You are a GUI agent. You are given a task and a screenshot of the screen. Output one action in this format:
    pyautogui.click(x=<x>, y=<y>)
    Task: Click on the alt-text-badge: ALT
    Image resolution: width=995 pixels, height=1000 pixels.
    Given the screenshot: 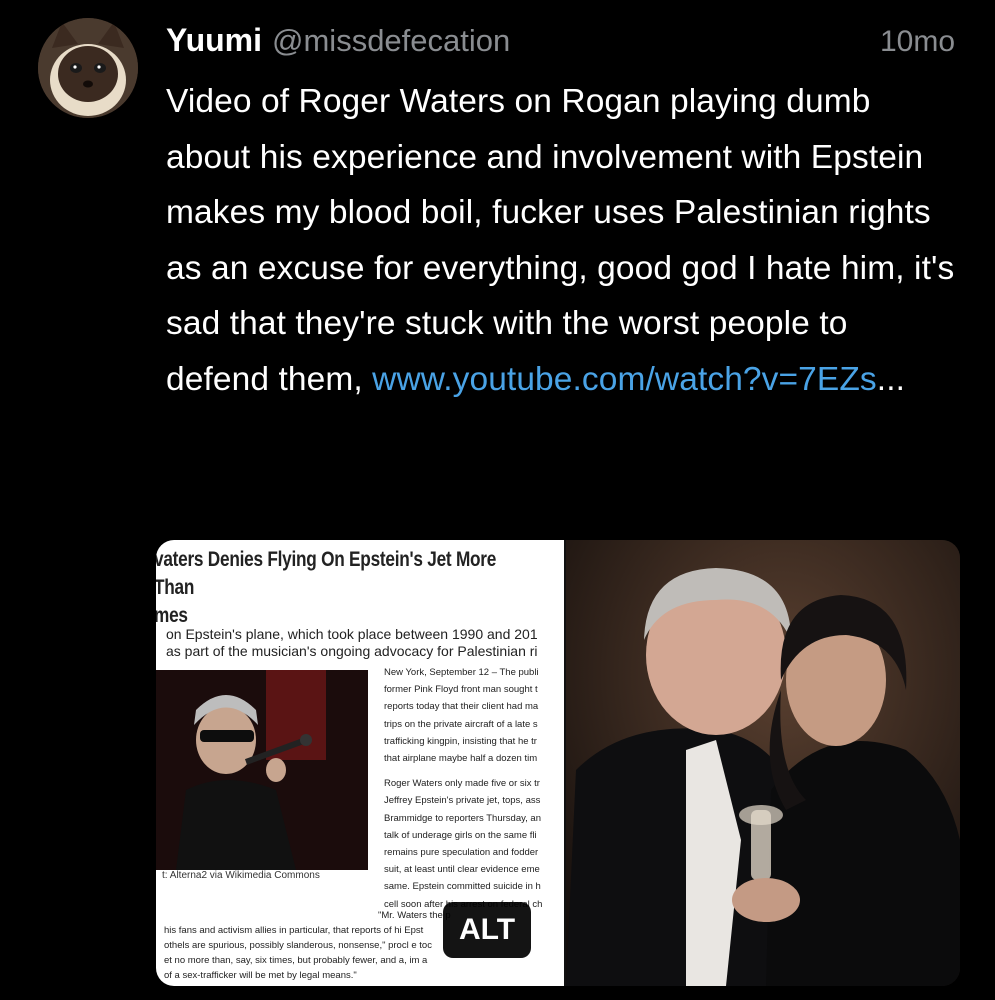 What is the action you would take?
    pyautogui.click(x=487, y=930)
    